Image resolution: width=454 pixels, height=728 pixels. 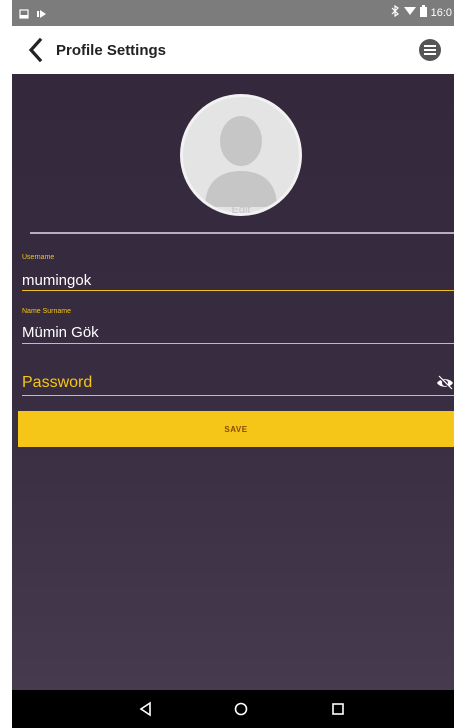 I want to click on play-store-icon, so click(x=42, y=15).